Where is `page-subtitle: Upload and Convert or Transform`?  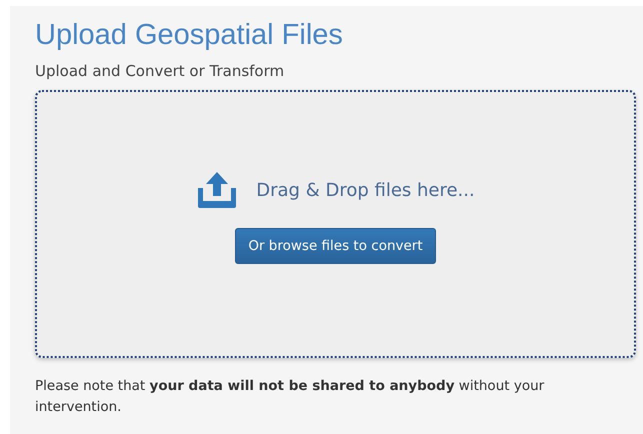
page-subtitle: Upload and Convert or Transform is located at coordinates (160, 71).